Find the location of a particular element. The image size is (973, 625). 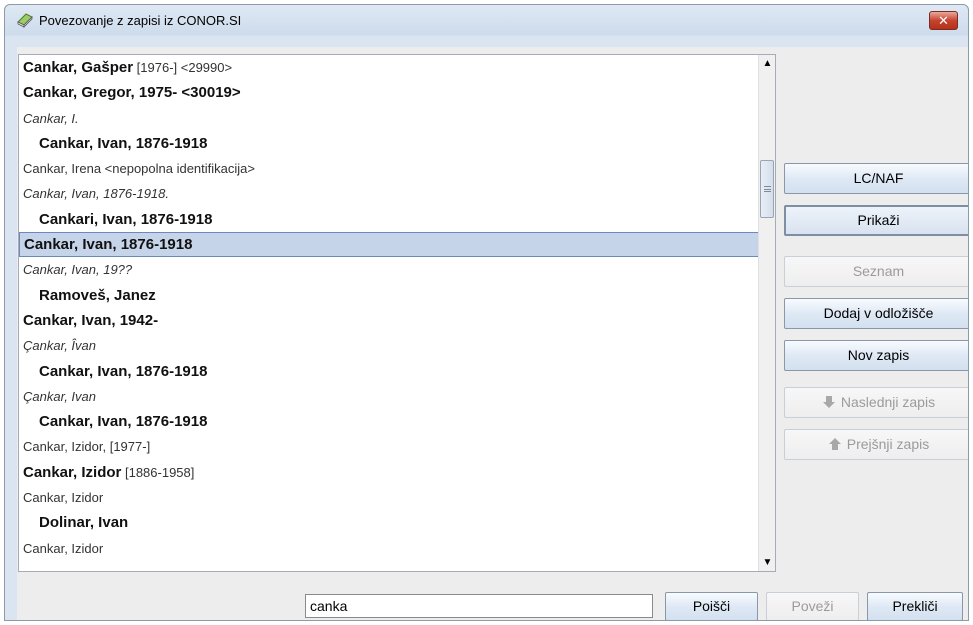

list-item: Cankar, Irena <nepopolna identifikacija> is located at coordinates (389, 168).